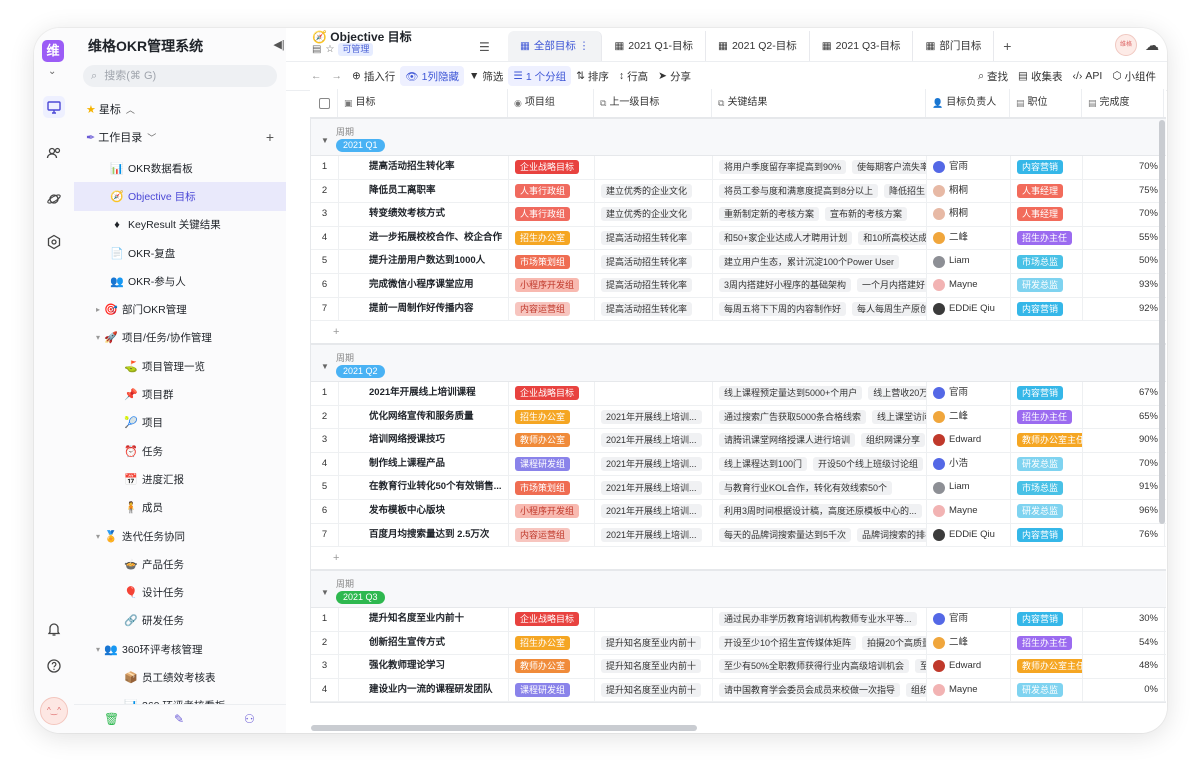 The image size is (1200, 775). I want to click on goal-cell: 降低员工离职率, so click(424, 191).